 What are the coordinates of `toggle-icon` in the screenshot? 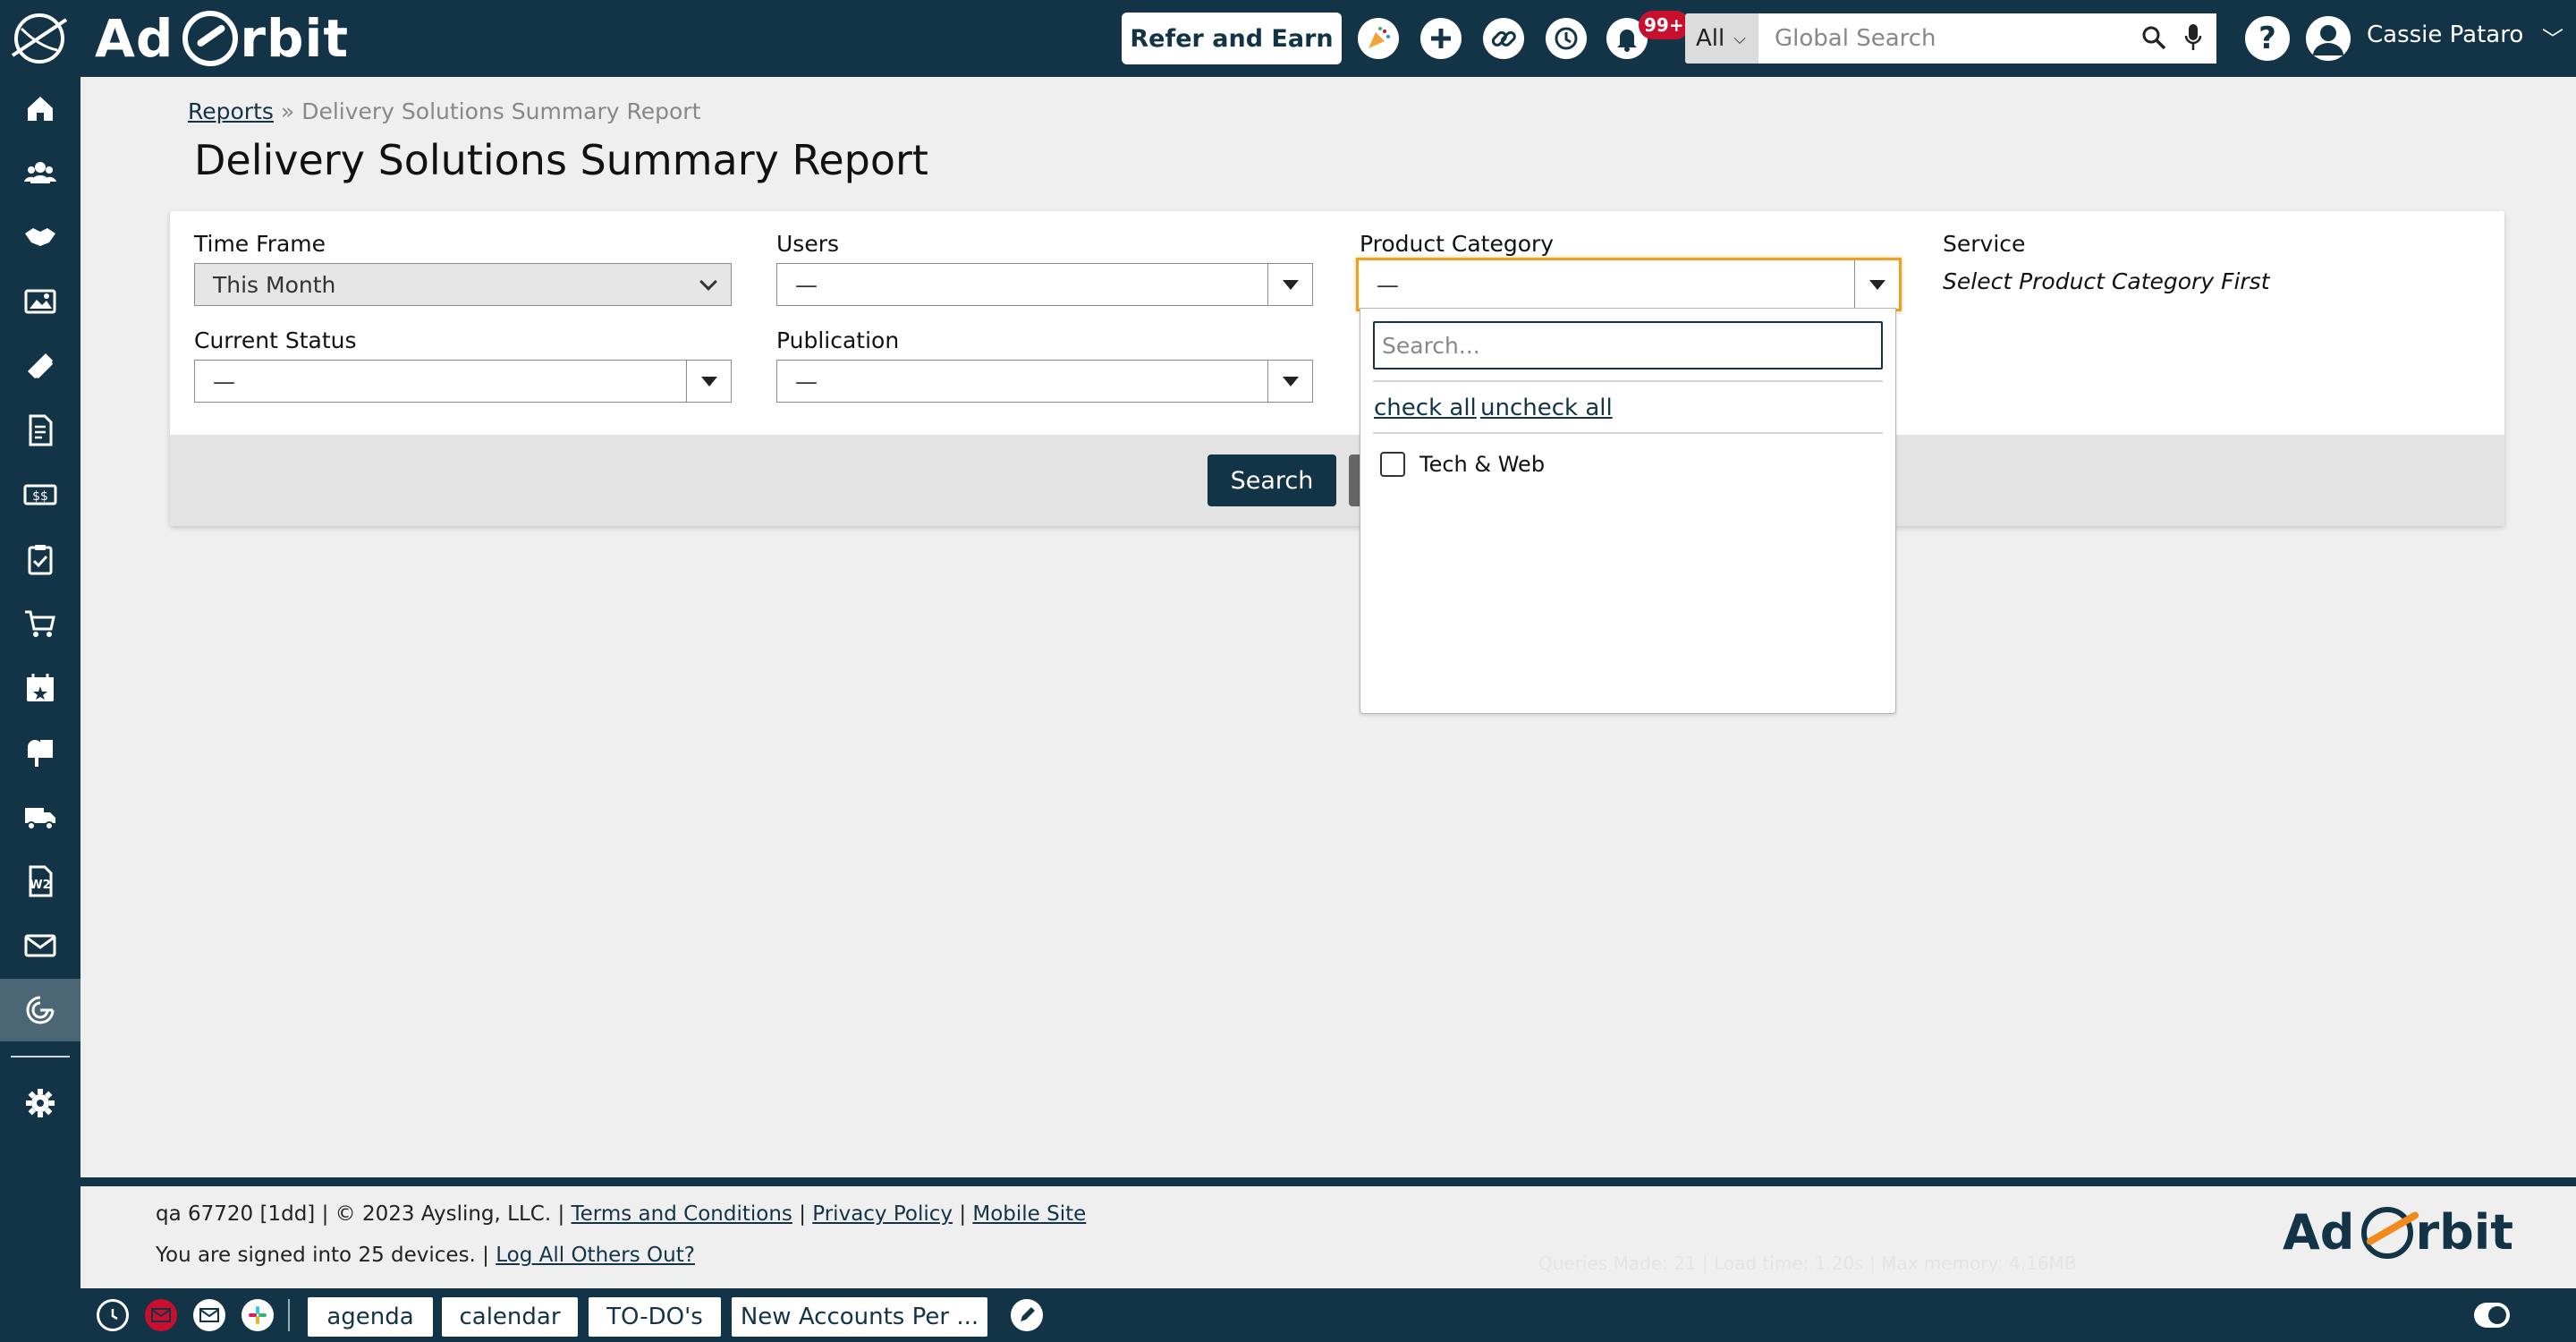 It's located at (2492, 1316).